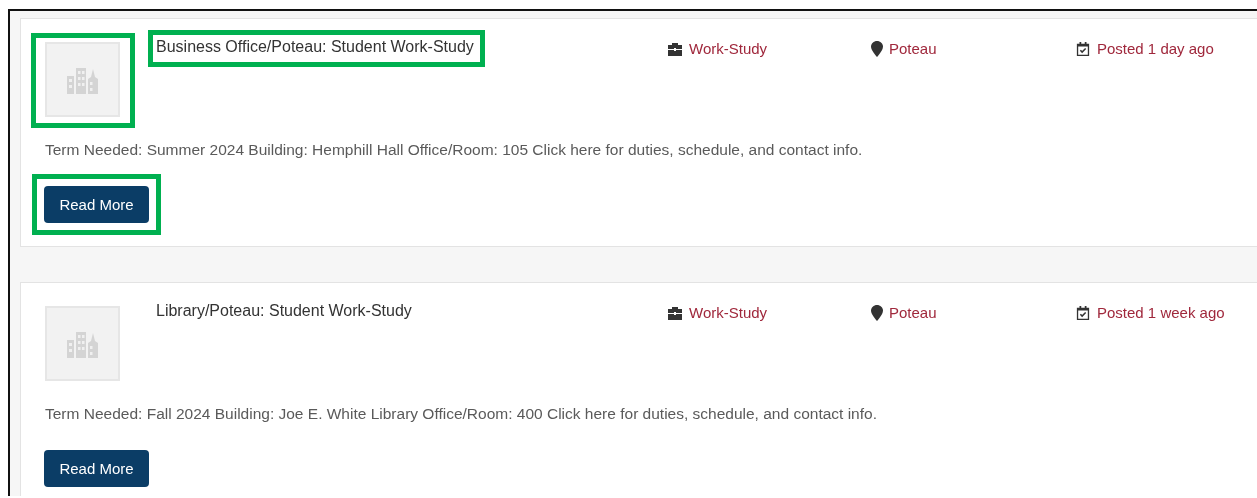  Describe the element at coordinates (315, 46) in the screenshot. I see `job-title: Business Office/Poteau: Student Work-Study` at that location.